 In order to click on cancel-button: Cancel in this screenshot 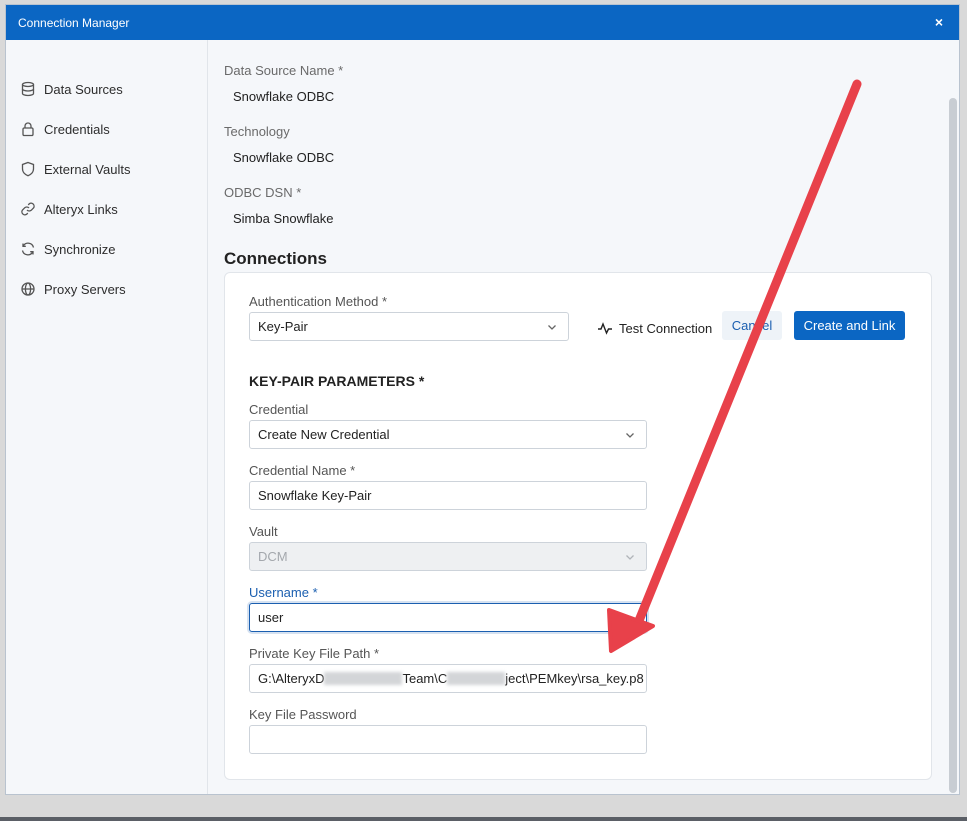, I will do `click(752, 325)`.